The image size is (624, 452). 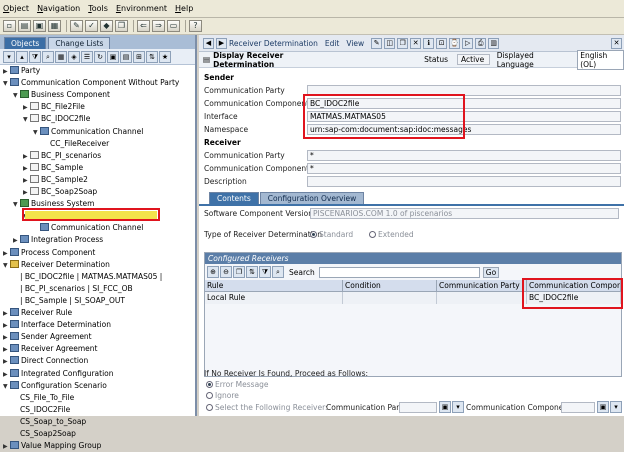 I want to click on option-ignore: Ignore, so click(x=222, y=395).